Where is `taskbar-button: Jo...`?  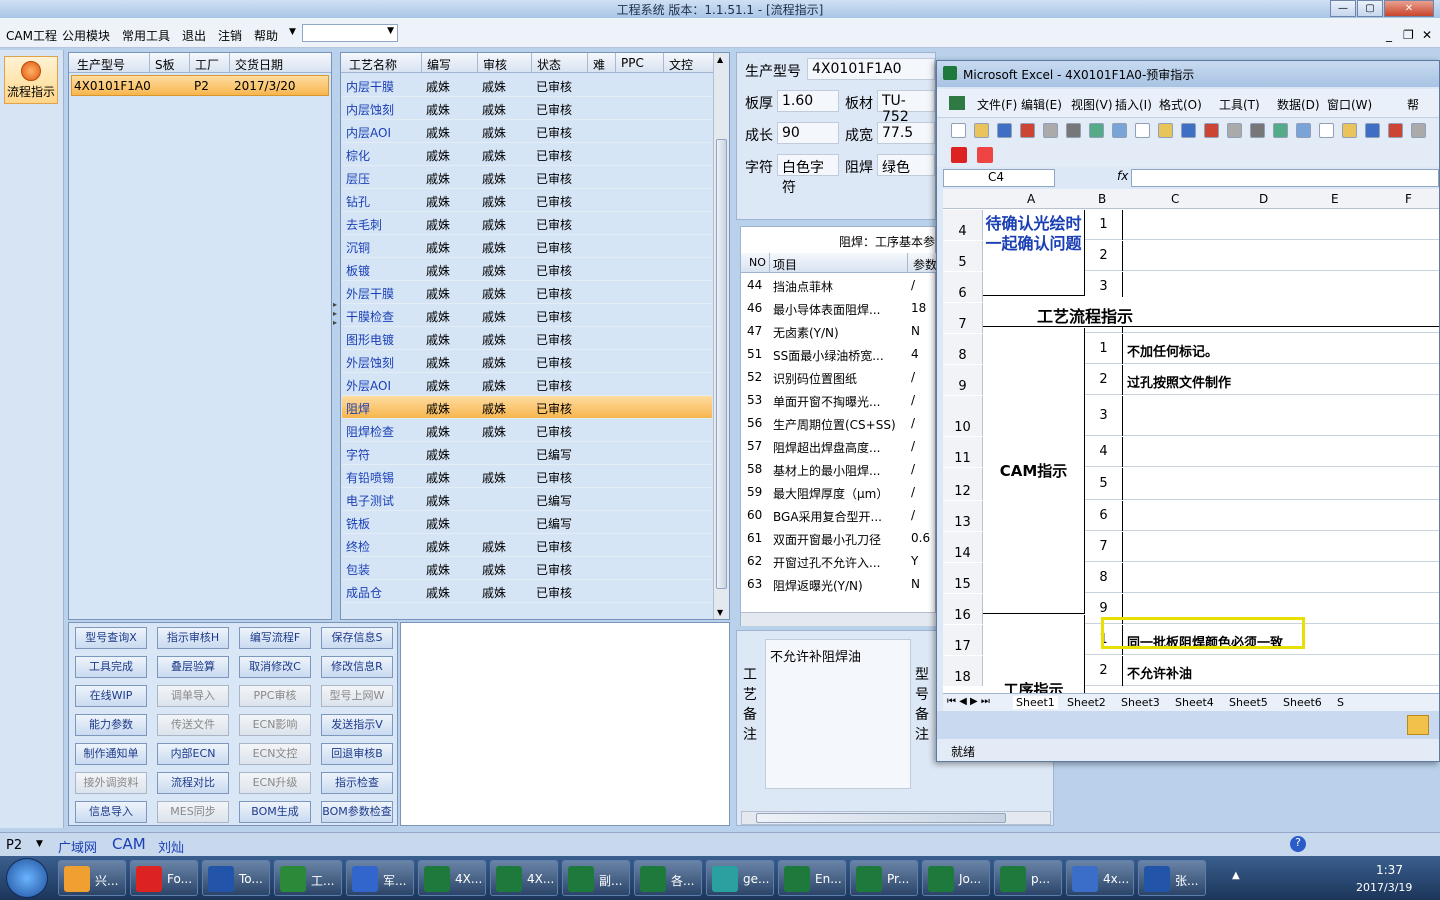 taskbar-button: Jo... is located at coordinates (956, 878).